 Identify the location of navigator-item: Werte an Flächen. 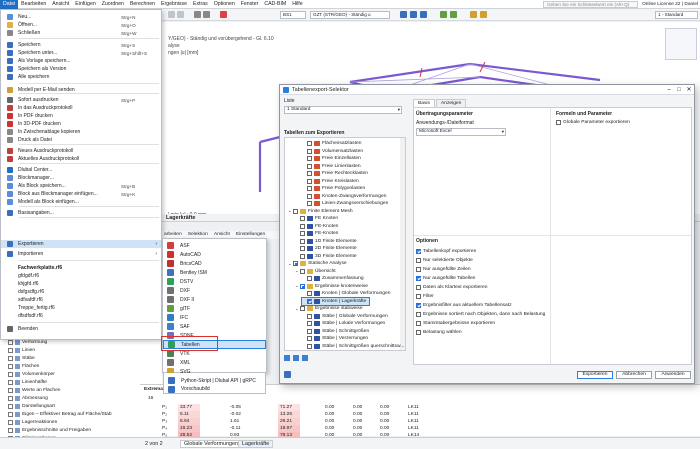
(34, 390).